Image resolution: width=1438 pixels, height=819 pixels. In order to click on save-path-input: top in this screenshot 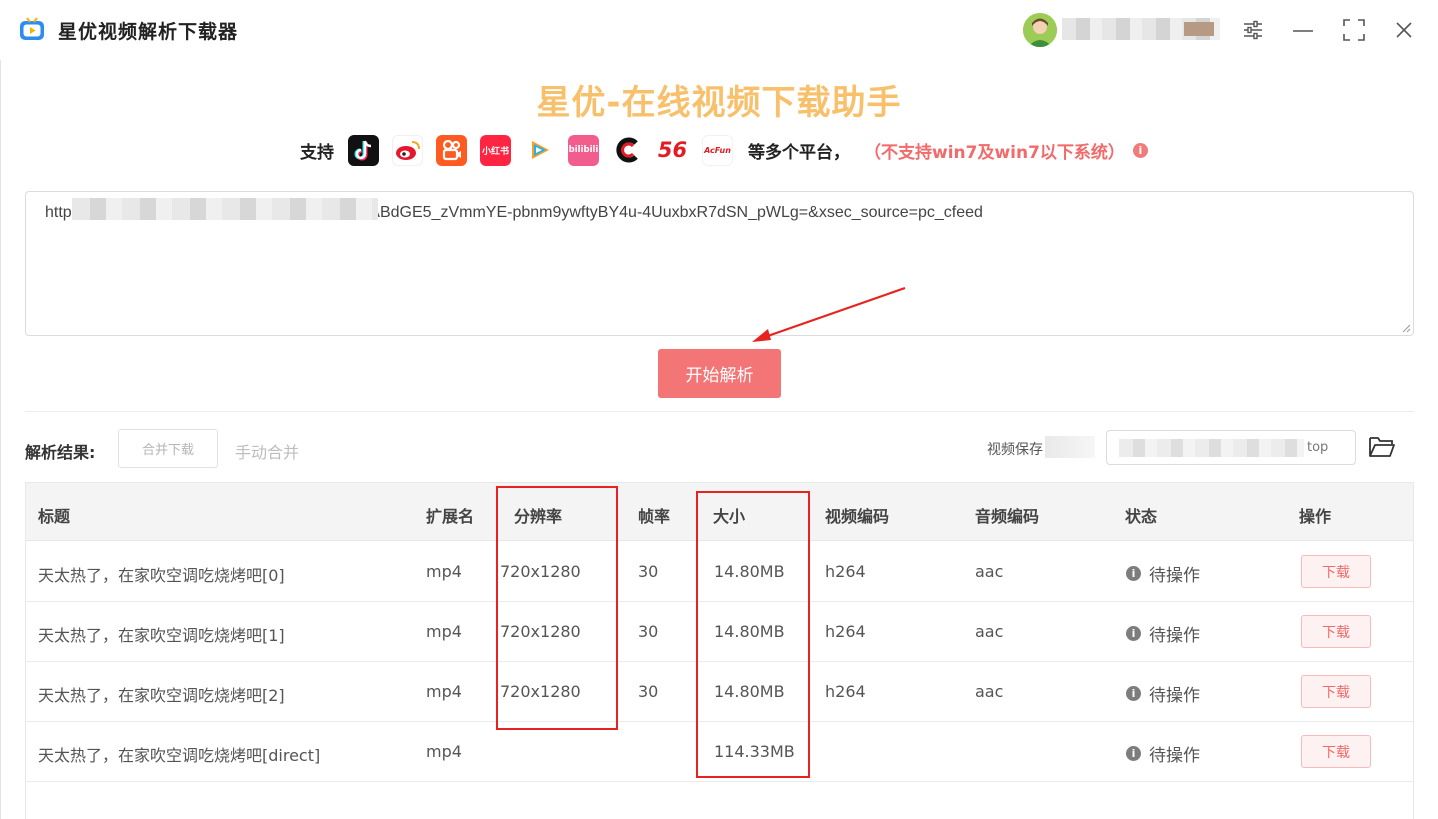, I will do `click(1231, 447)`.